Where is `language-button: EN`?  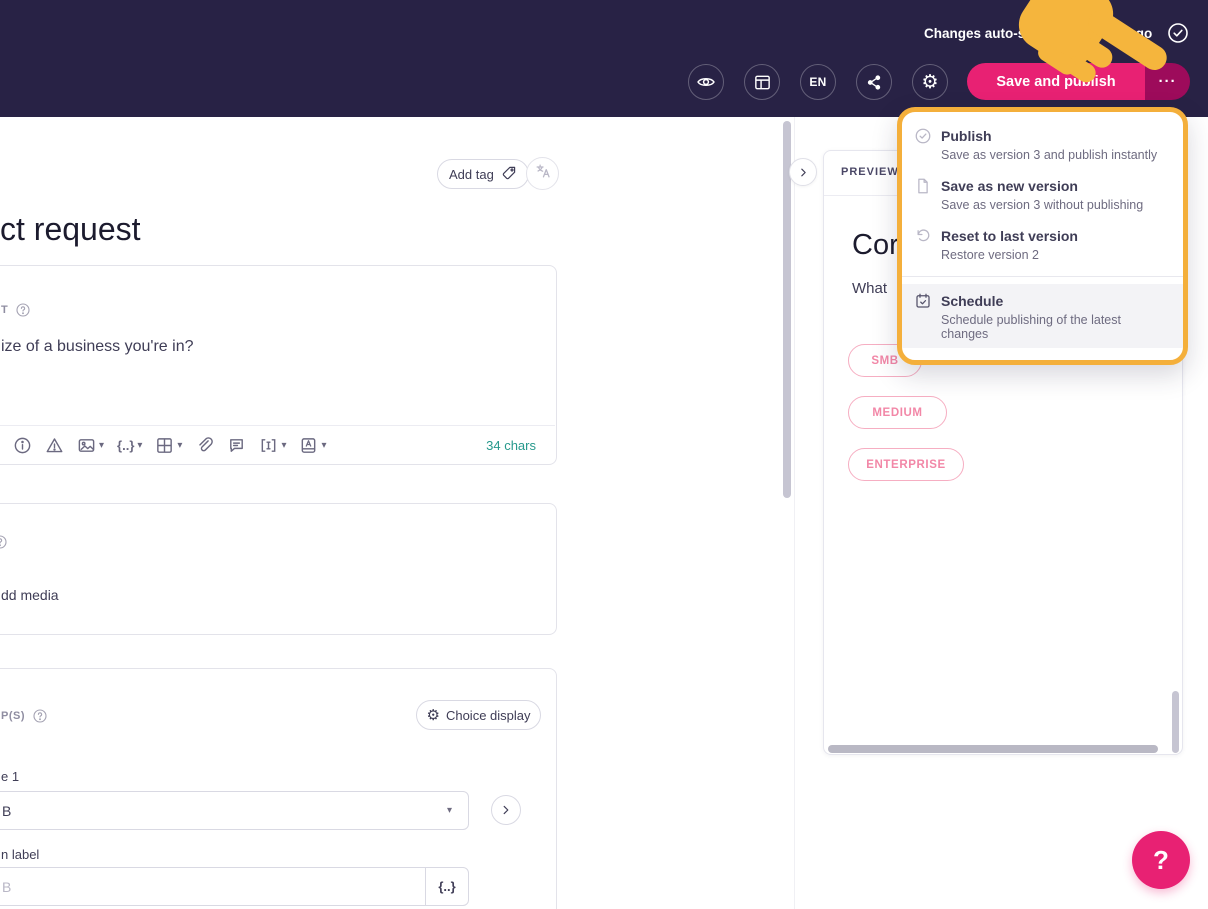
language-button: EN is located at coordinates (818, 82).